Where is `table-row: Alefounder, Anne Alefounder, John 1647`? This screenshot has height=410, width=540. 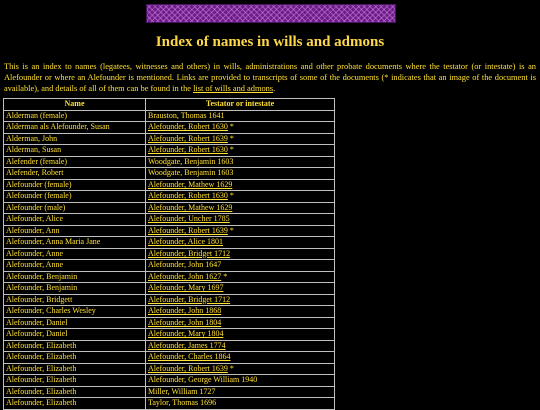
table-row: Alefounder, Anne Alefounder, John 1647 is located at coordinates (169, 265).